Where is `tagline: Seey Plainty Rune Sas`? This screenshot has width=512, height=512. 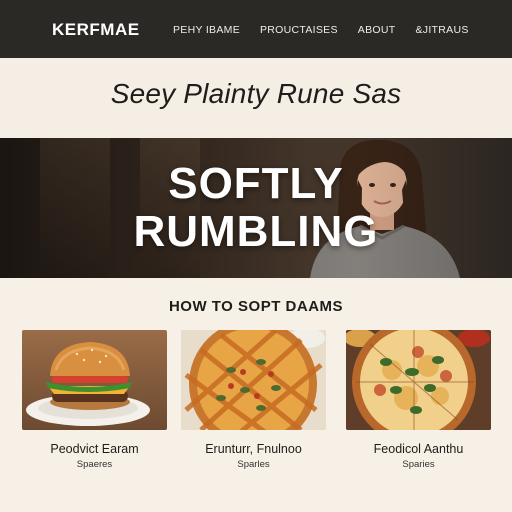
tagline: Seey Plainty Rune Sas is located at coordinates (256, 93).